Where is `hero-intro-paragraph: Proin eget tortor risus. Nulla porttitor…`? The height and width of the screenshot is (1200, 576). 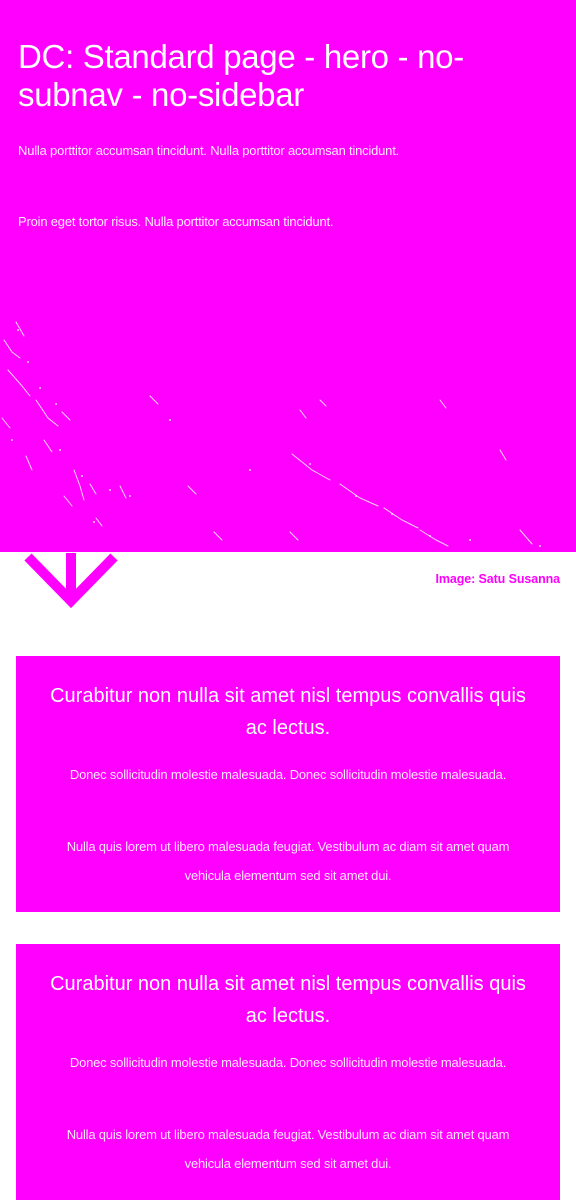 hero-intro-paragraph: Proin eget tortor risus. Nulla porttitor… is located at coordinates (176, 221).